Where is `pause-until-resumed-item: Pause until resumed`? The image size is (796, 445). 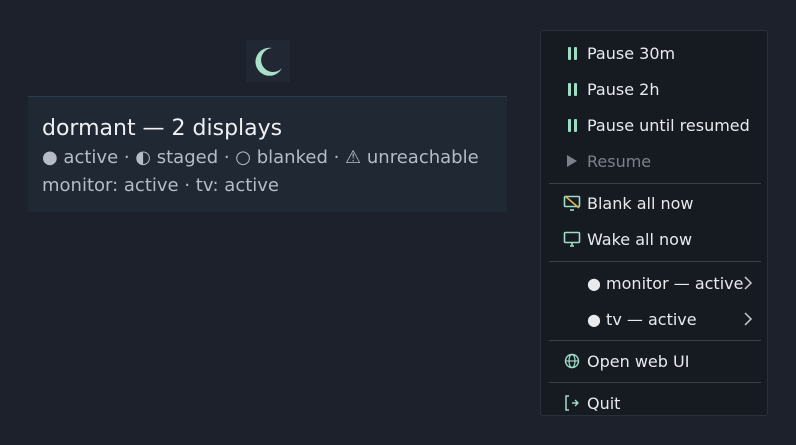
pause-until-resumed-item: Pause until resumed is located at coordinates (654, 125).